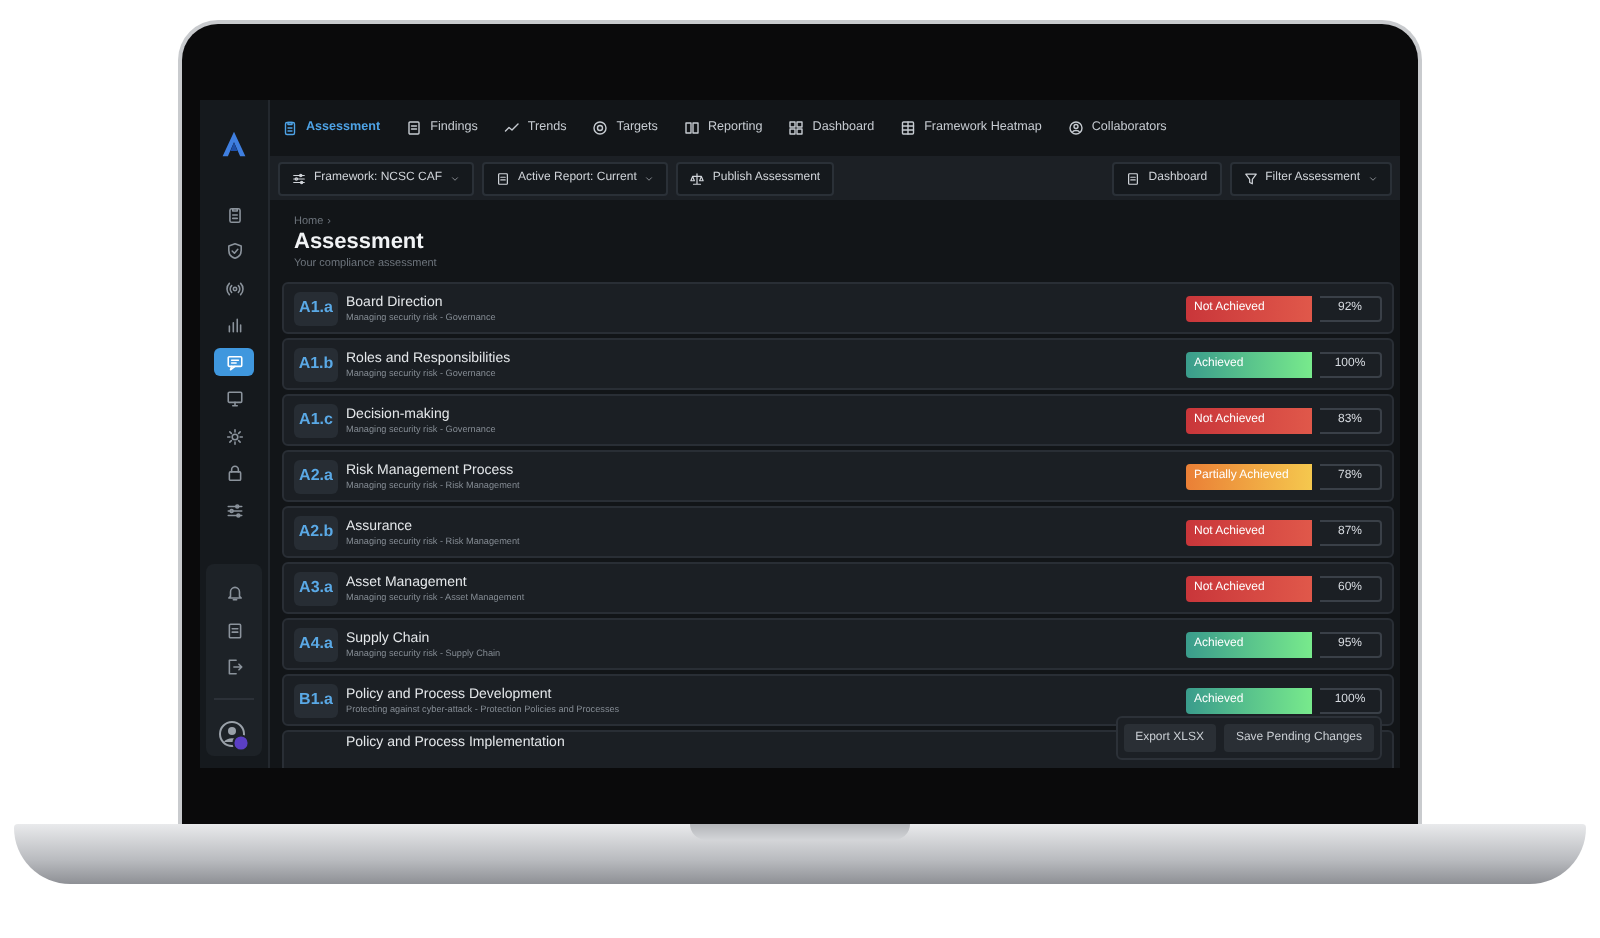  I want to click on requirement-code: A4.a, so click(316, 644).